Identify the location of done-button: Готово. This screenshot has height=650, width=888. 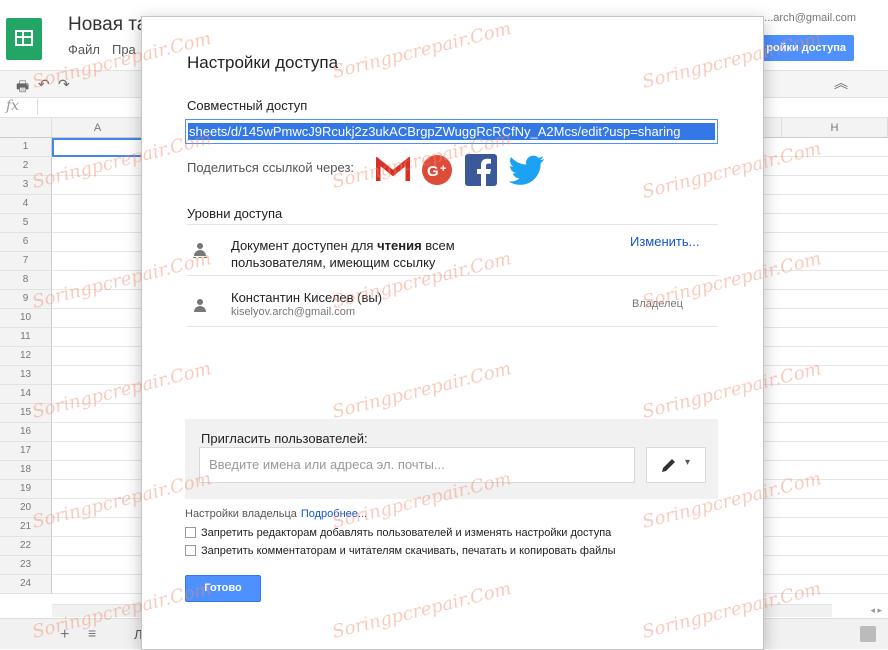
(223, 588).